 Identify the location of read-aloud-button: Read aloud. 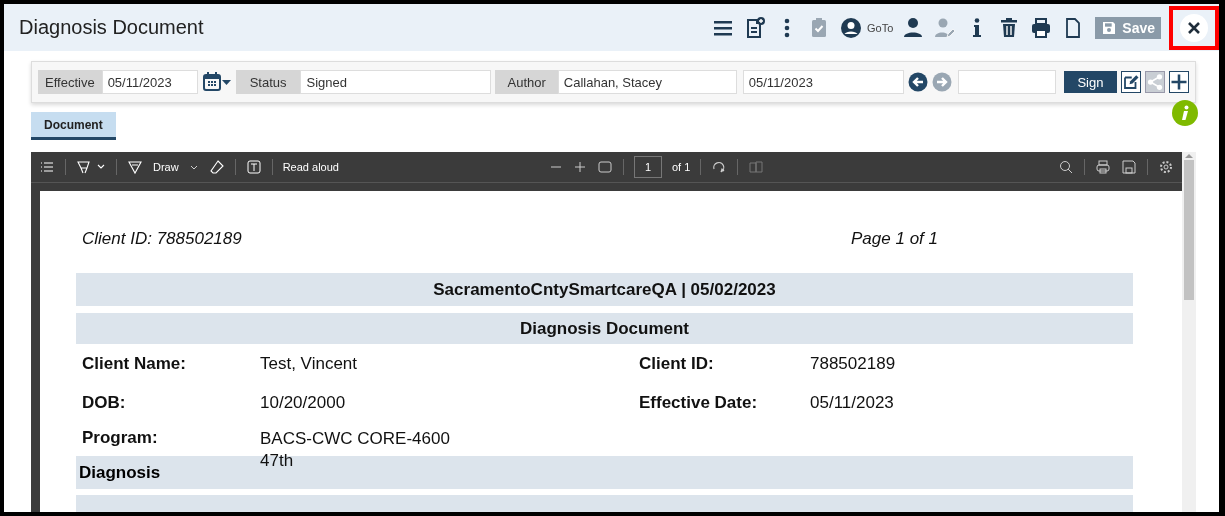
(310, 167).